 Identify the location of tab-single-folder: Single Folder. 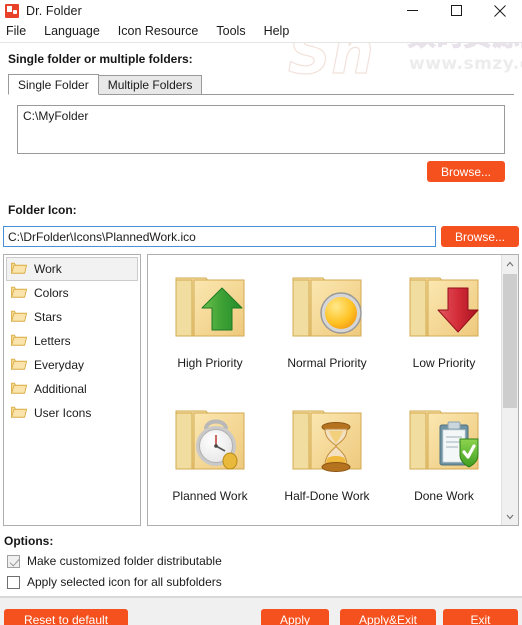
(53, 84).